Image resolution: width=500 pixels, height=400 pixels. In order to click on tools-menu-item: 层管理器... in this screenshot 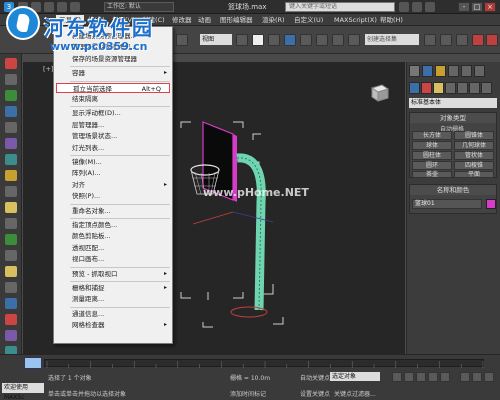, I will do `click(113, 125)`.